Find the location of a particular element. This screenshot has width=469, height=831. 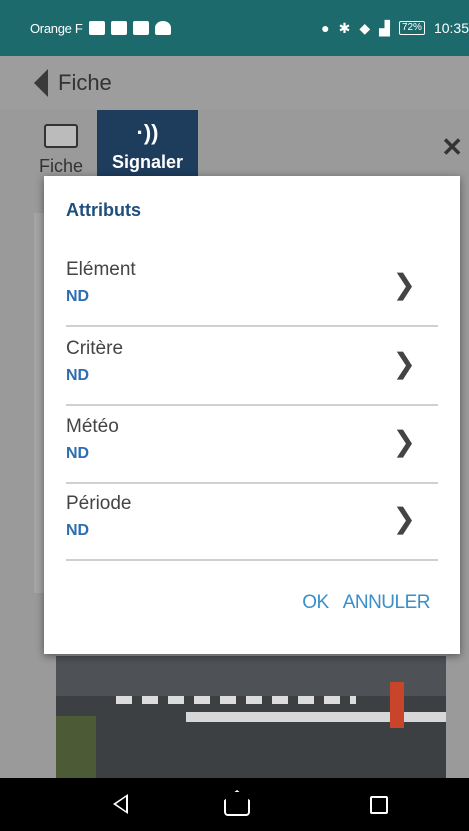

tab-fiche-label: Fiche is located at coordinates (60, 166).